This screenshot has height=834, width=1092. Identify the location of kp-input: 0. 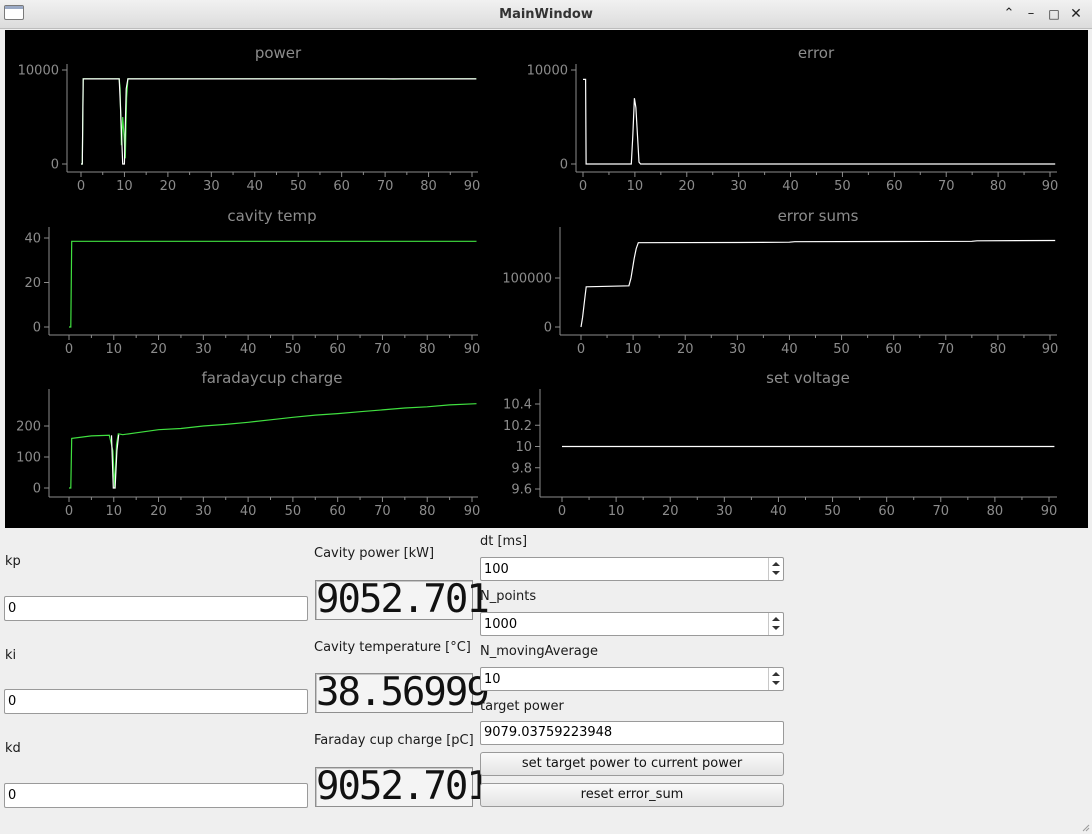
(156, 608).